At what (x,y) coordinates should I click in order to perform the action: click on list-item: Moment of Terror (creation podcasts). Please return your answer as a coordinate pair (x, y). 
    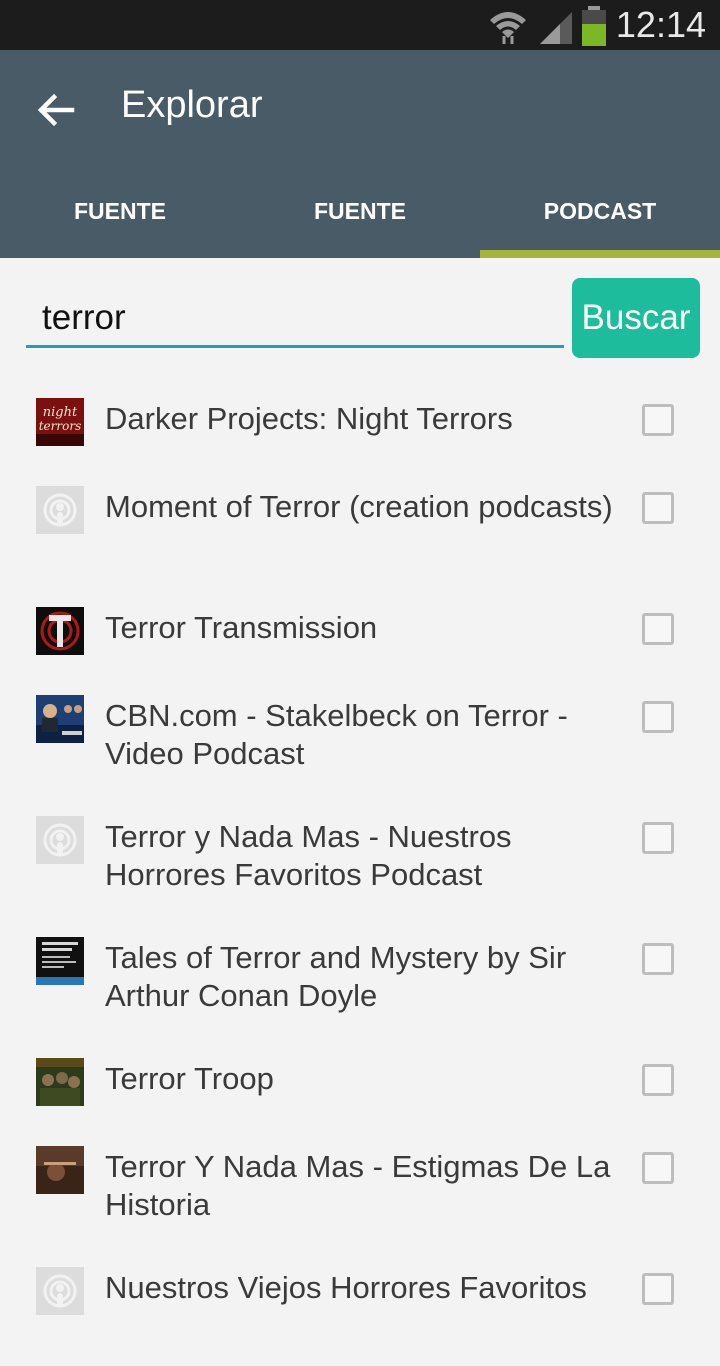
    Looking at the image, I should click on (360, 524).